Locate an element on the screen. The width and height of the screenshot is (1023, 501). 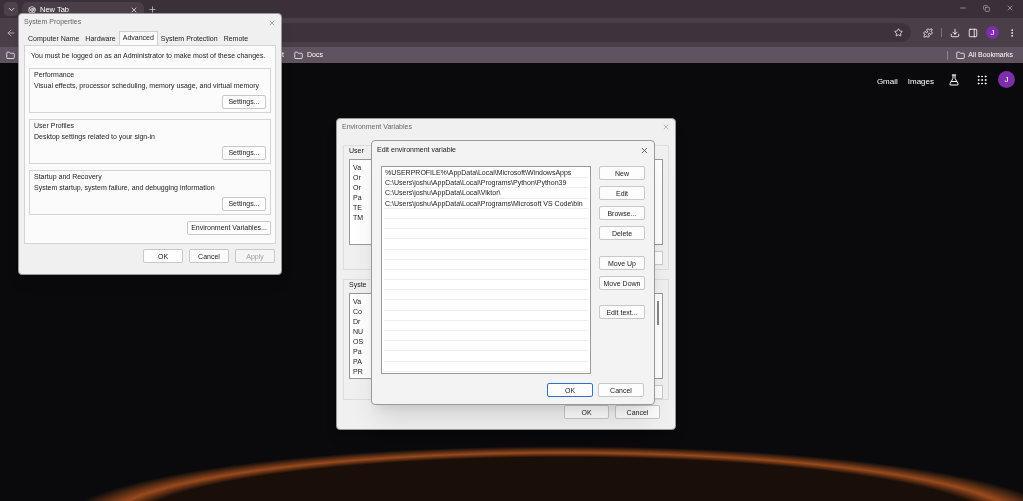
apps-grid-icon is located at coordinates (982, 80).